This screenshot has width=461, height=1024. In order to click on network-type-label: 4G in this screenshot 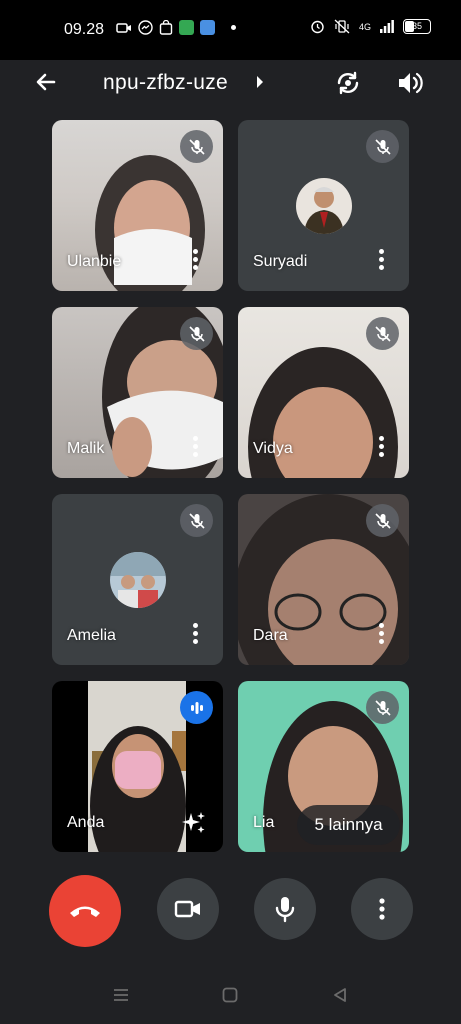, I will do `click(364, 26)`.